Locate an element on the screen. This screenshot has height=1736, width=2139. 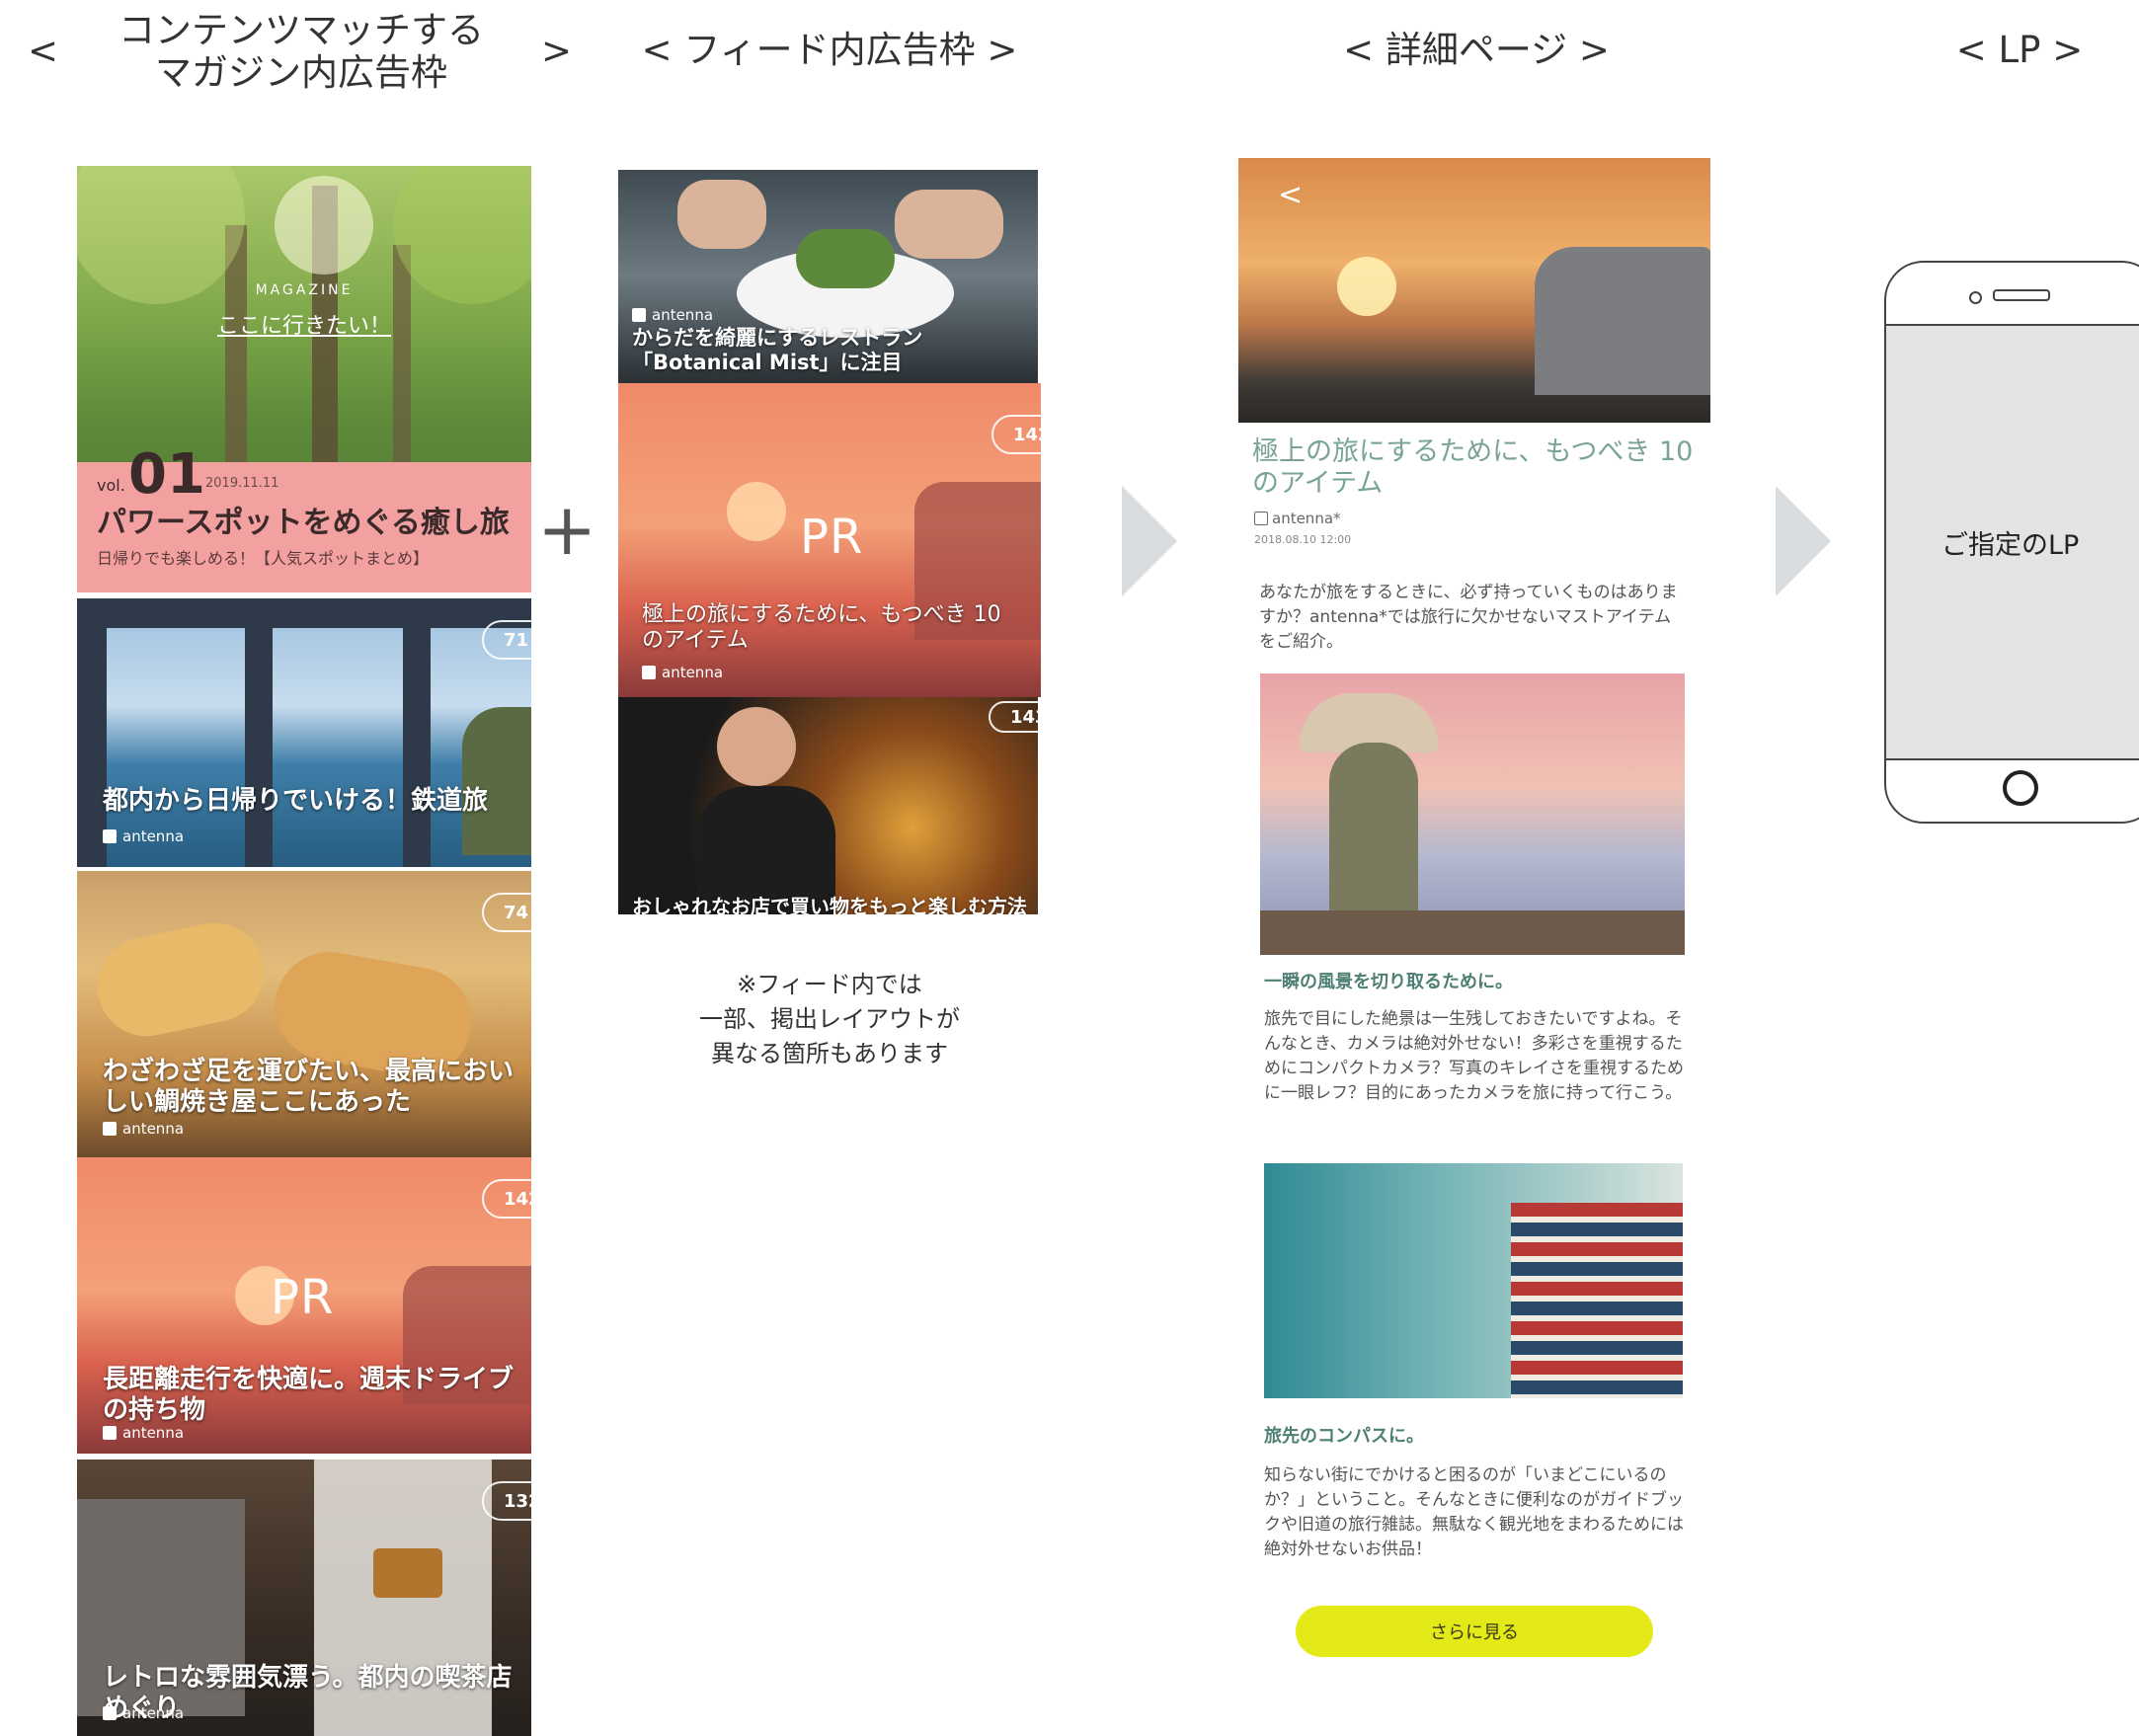
salad is located at coordinates (846, 258).